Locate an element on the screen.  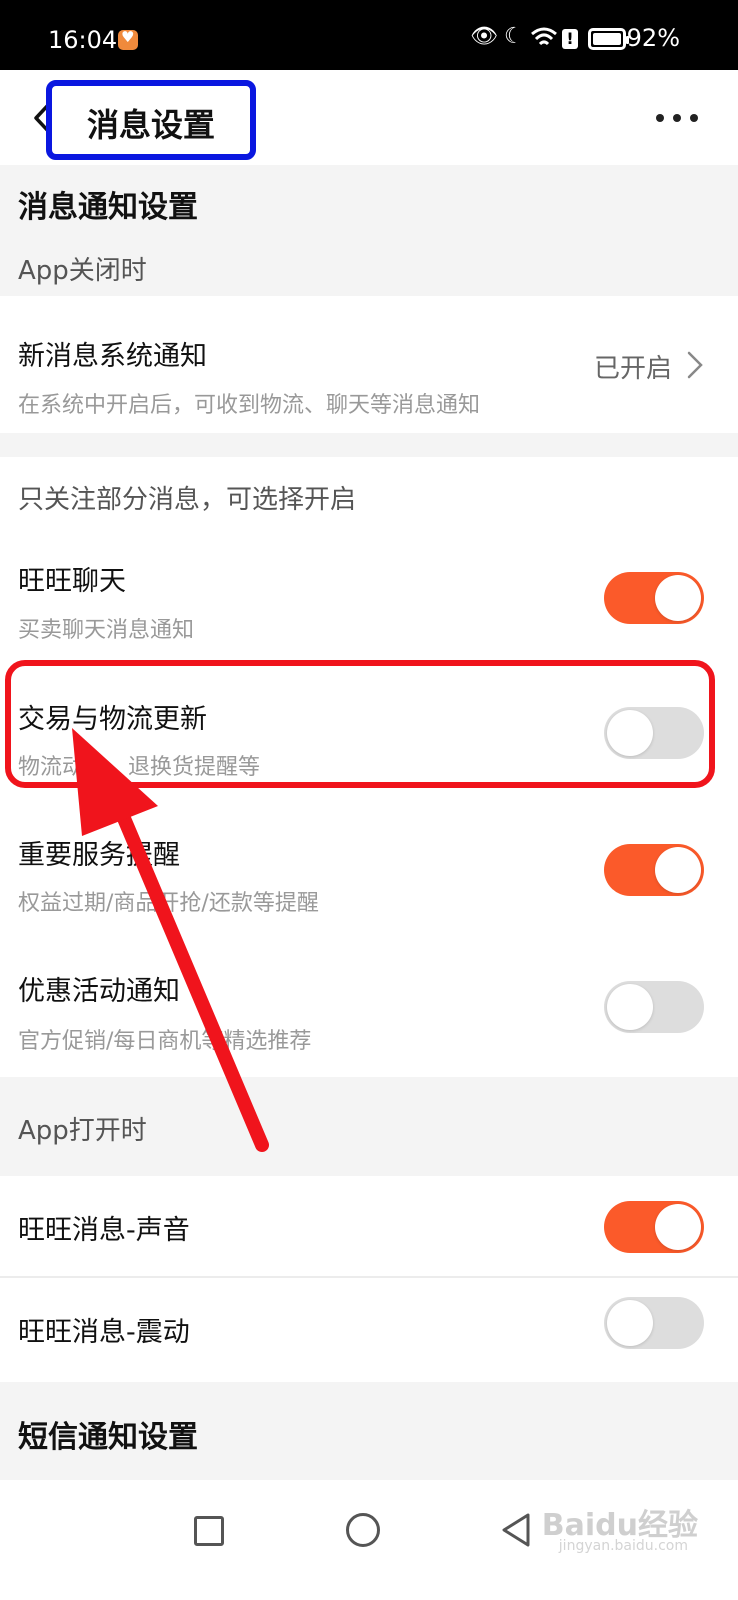
group-label-app-open: App打开时 is located at coordinates (82, 1131).